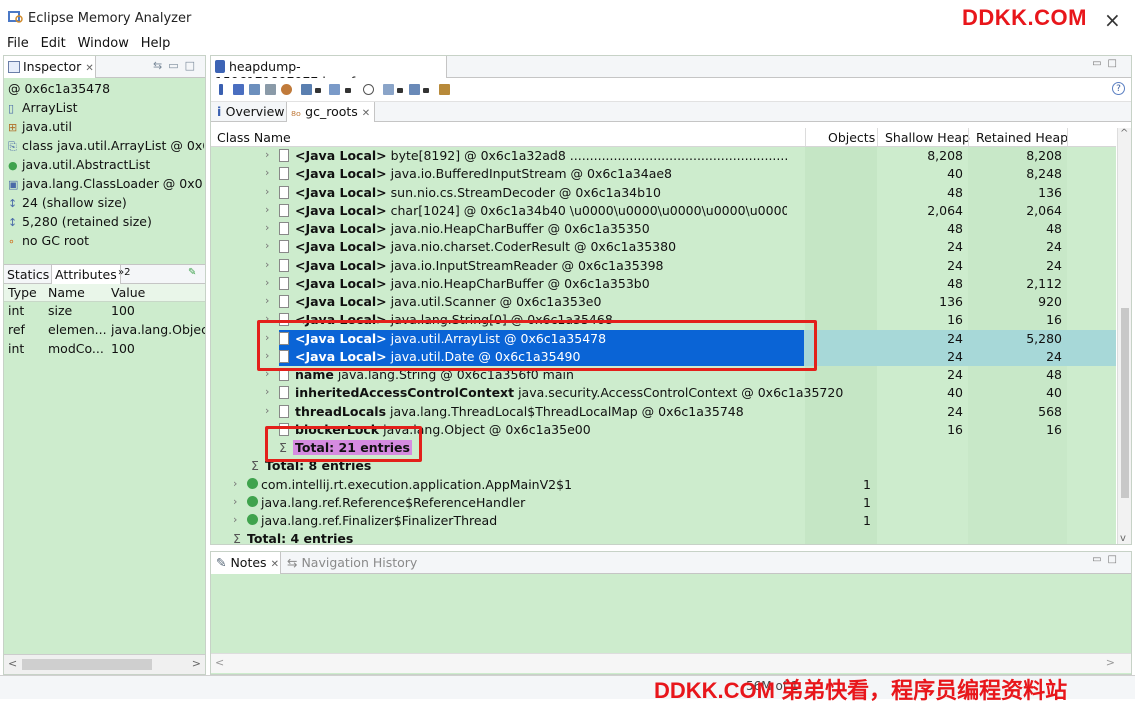  What do you see at coordinates (1124, 133) in the screenshot?
I see `scroll-up-icon: ^` at bounding box center [1124, 133].